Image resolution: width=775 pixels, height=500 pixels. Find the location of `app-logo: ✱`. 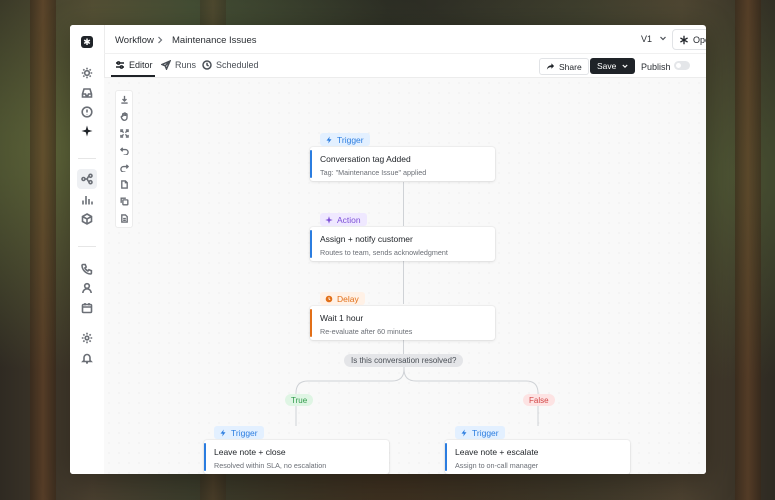

app-logo: ✱ is located at coordinates (87, 42).